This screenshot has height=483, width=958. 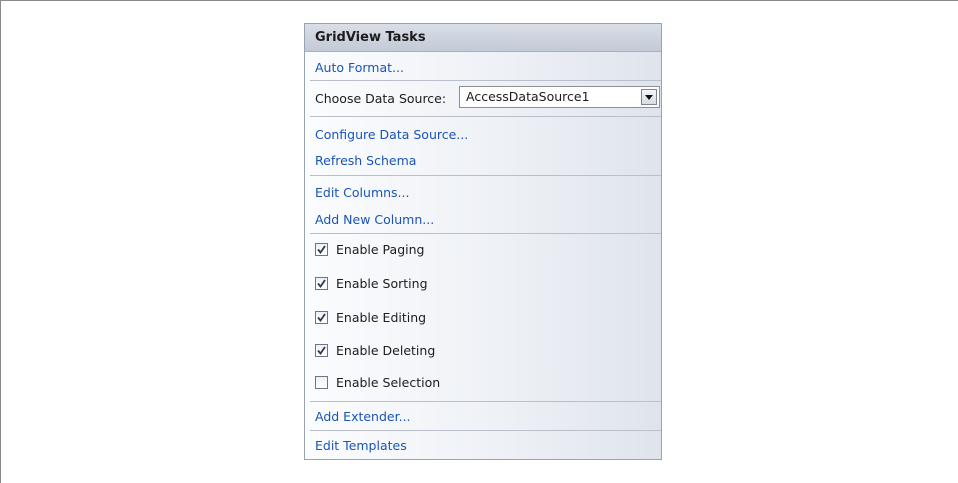 I want to click on option-label: Enable Paging, so click(x=380, y=249).